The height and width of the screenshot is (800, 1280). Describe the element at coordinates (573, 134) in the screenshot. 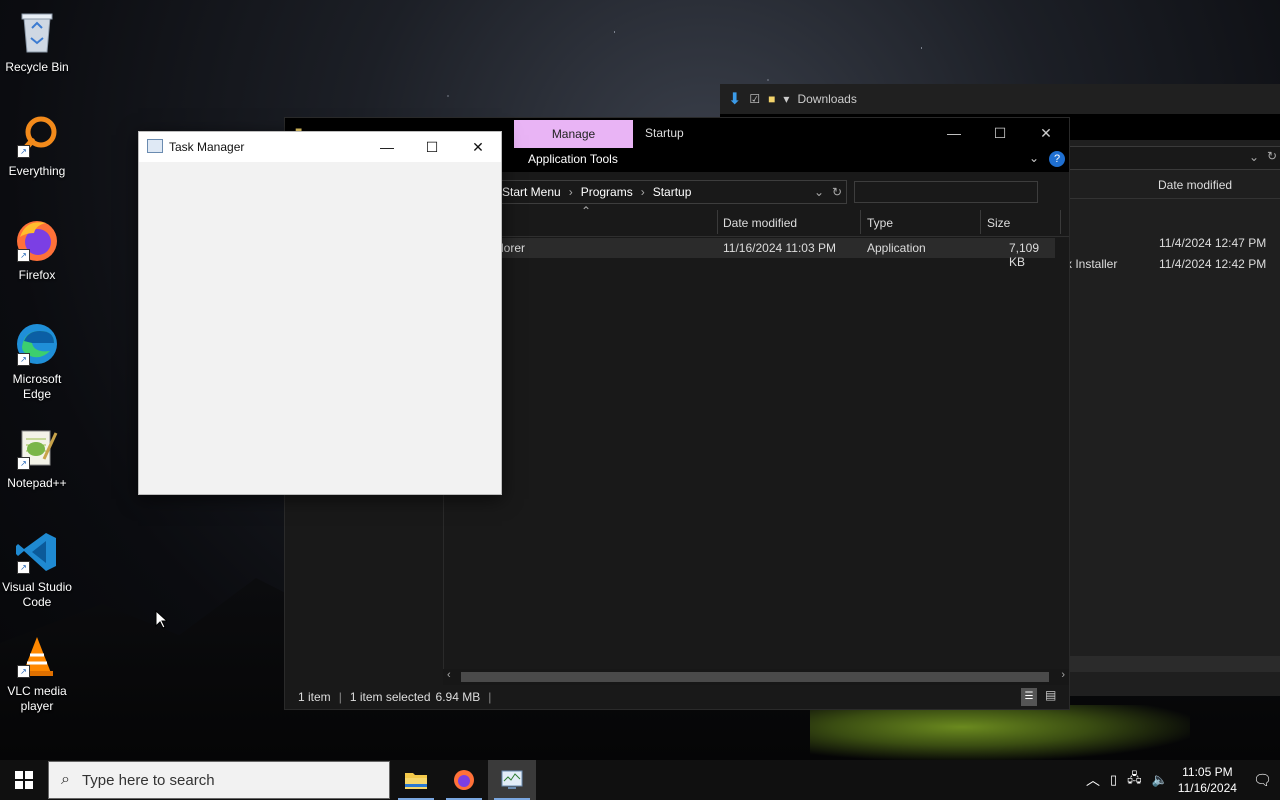

I see `tab-manage: Manage` at that location.